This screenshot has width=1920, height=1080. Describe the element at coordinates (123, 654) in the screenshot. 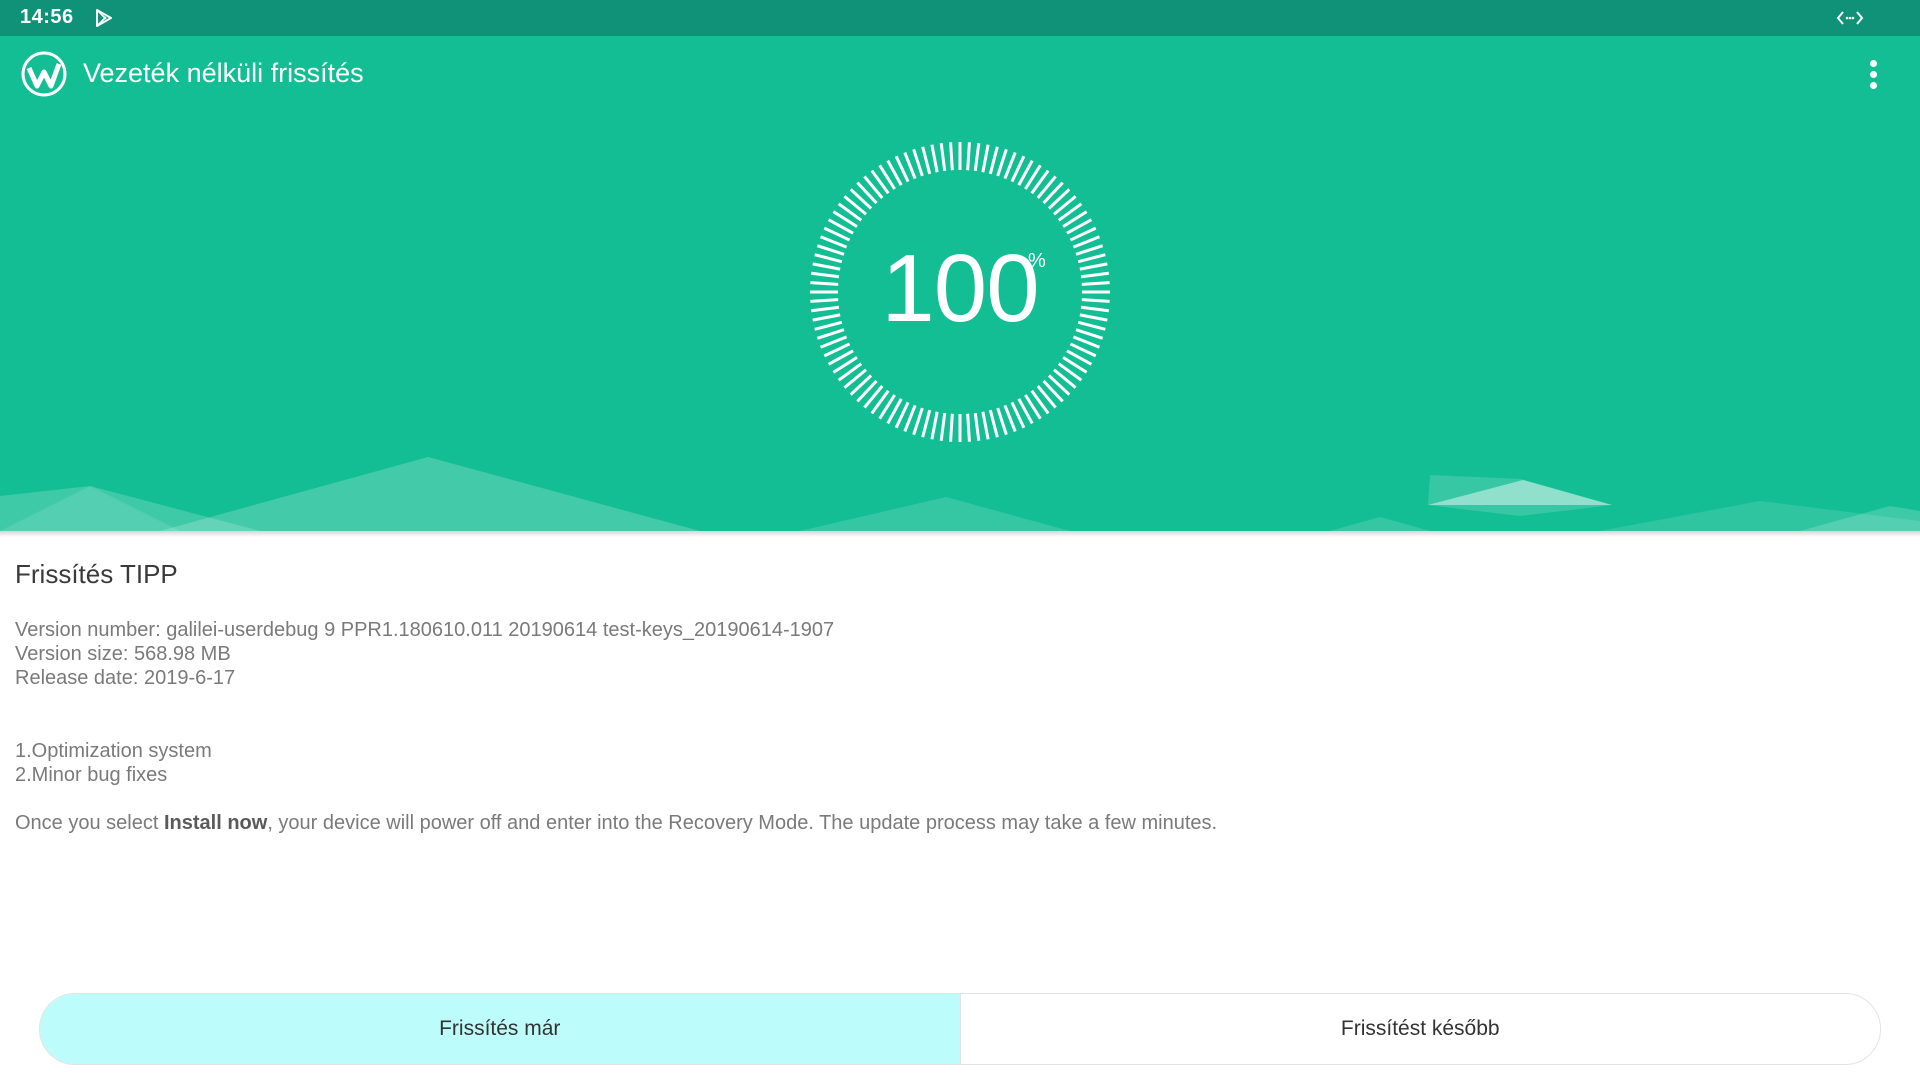

I see `version-size: Version size: 568.98 MB` at that location.